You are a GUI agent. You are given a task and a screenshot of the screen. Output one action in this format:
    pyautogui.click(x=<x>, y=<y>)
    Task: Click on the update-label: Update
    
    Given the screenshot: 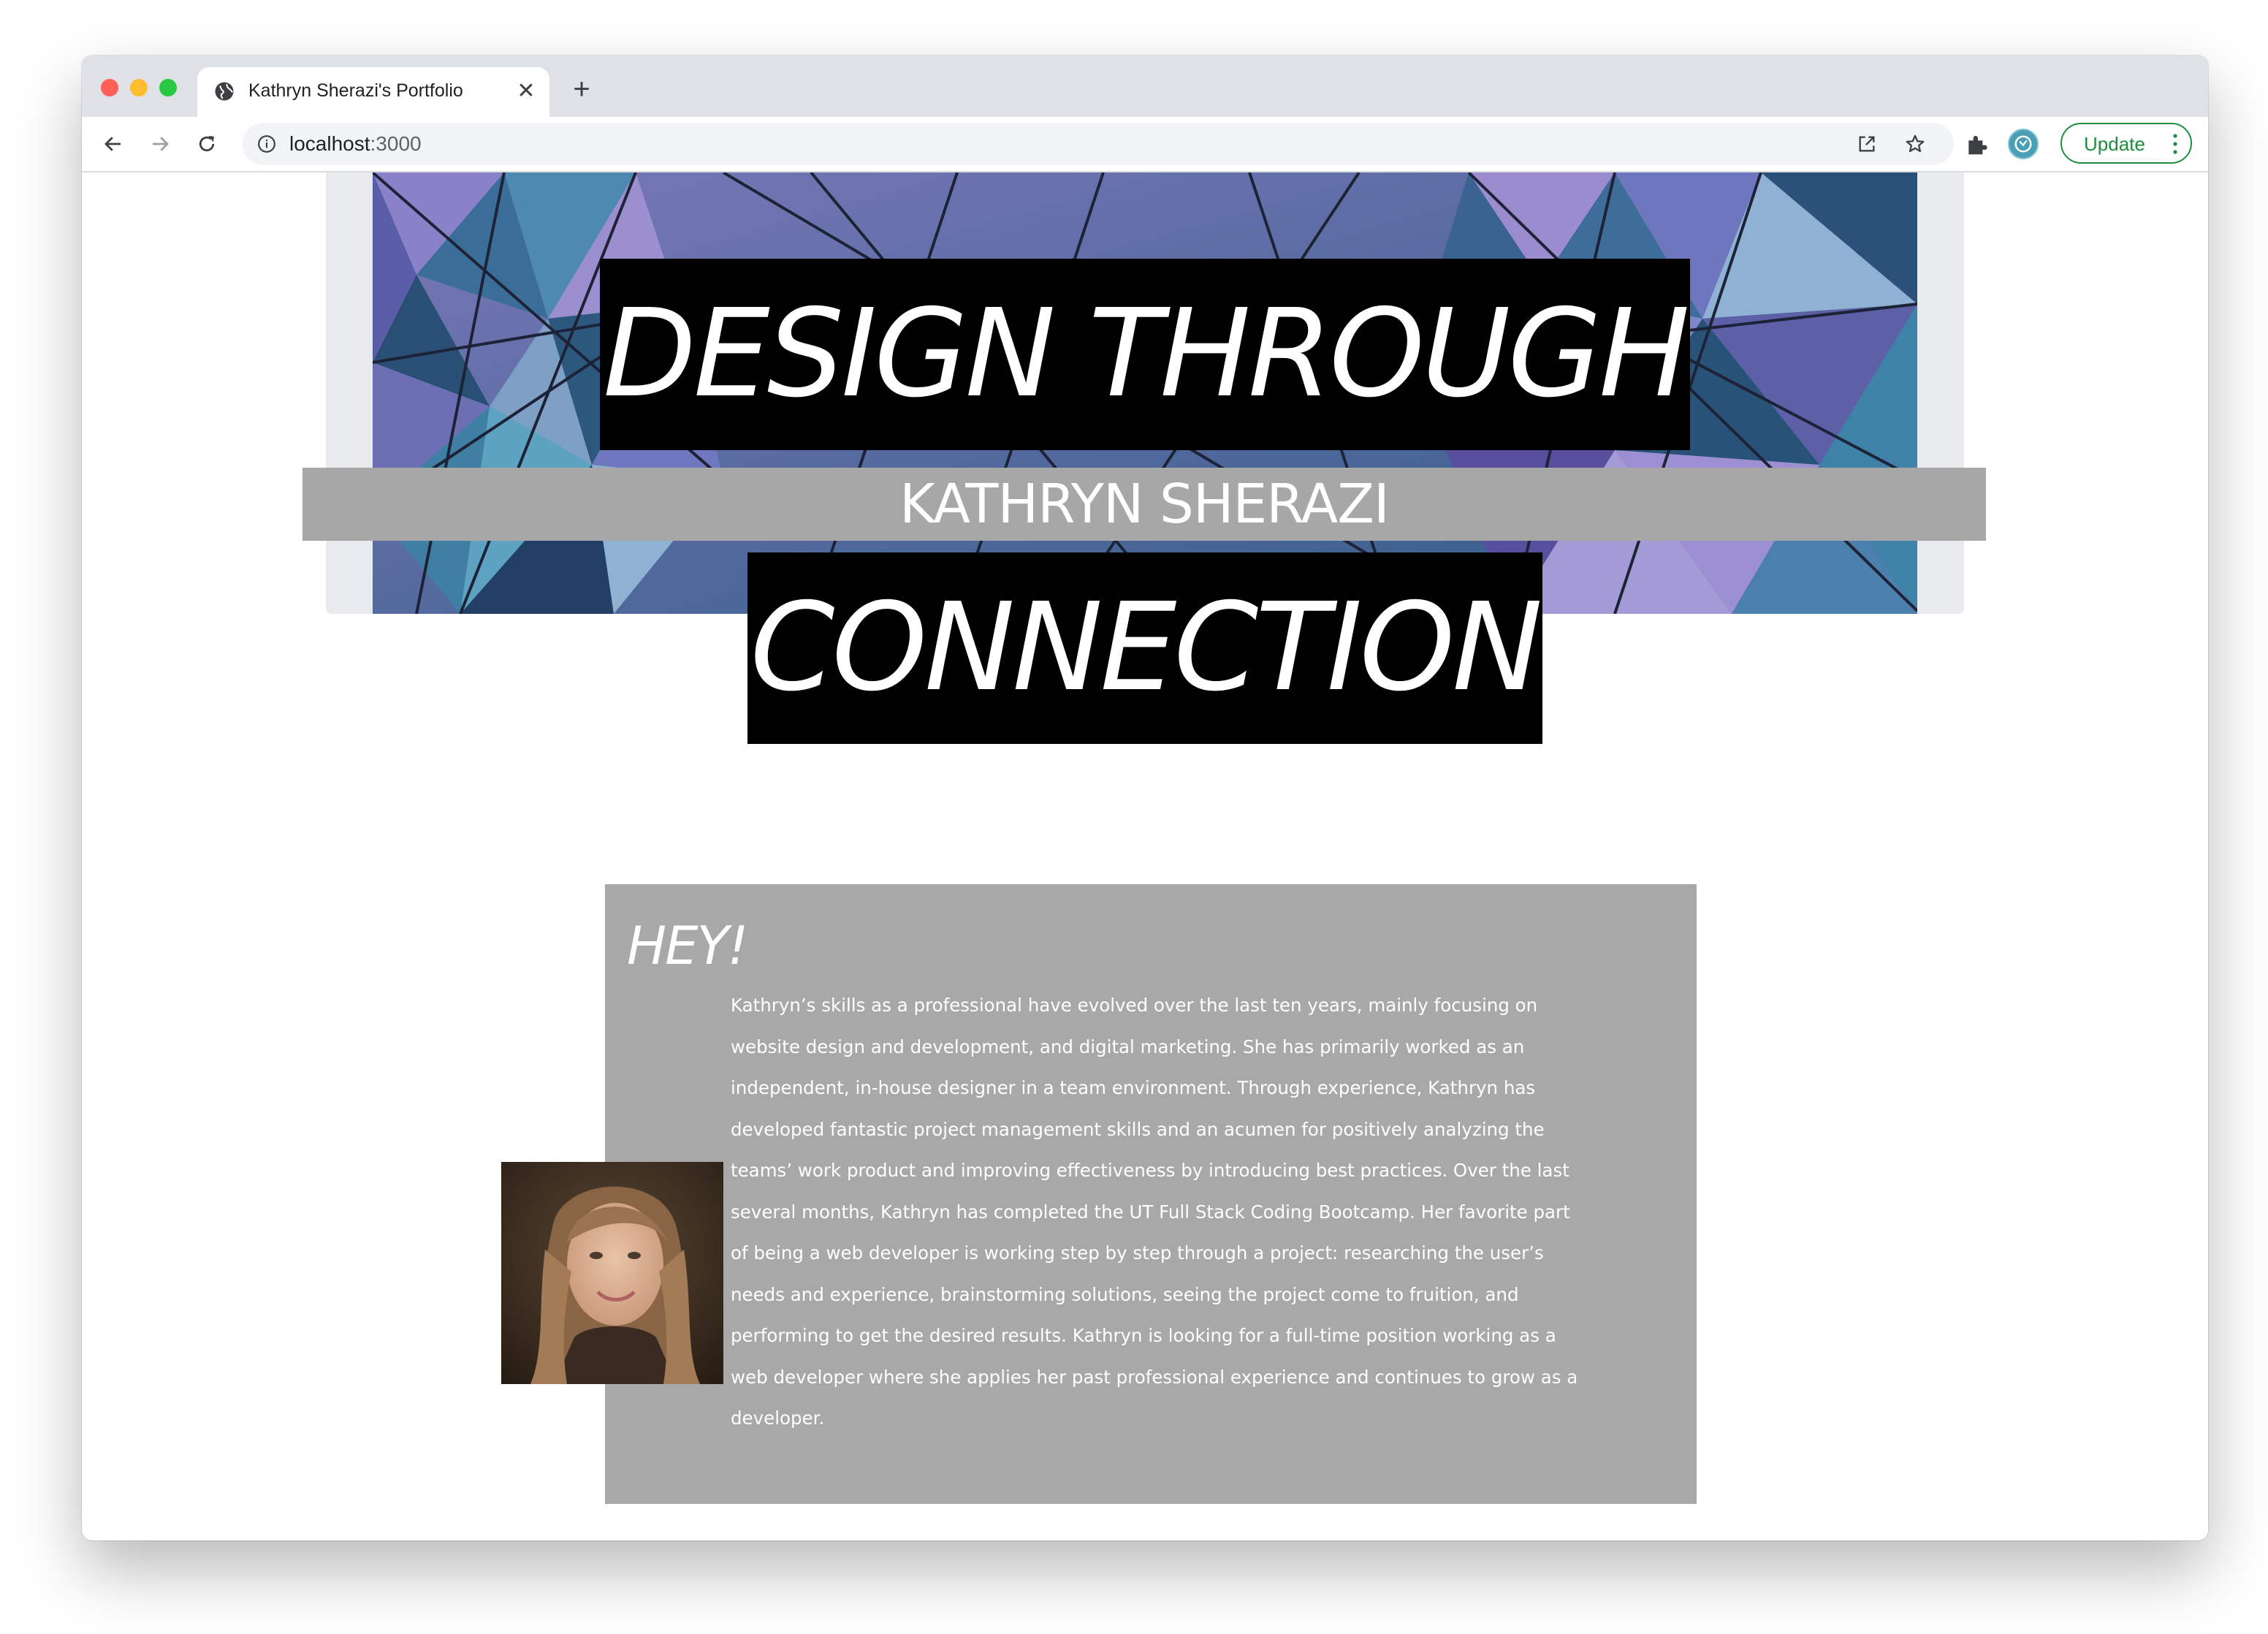 What is the action you would take?
    pyautogui.click(x=2114, y=144)
    